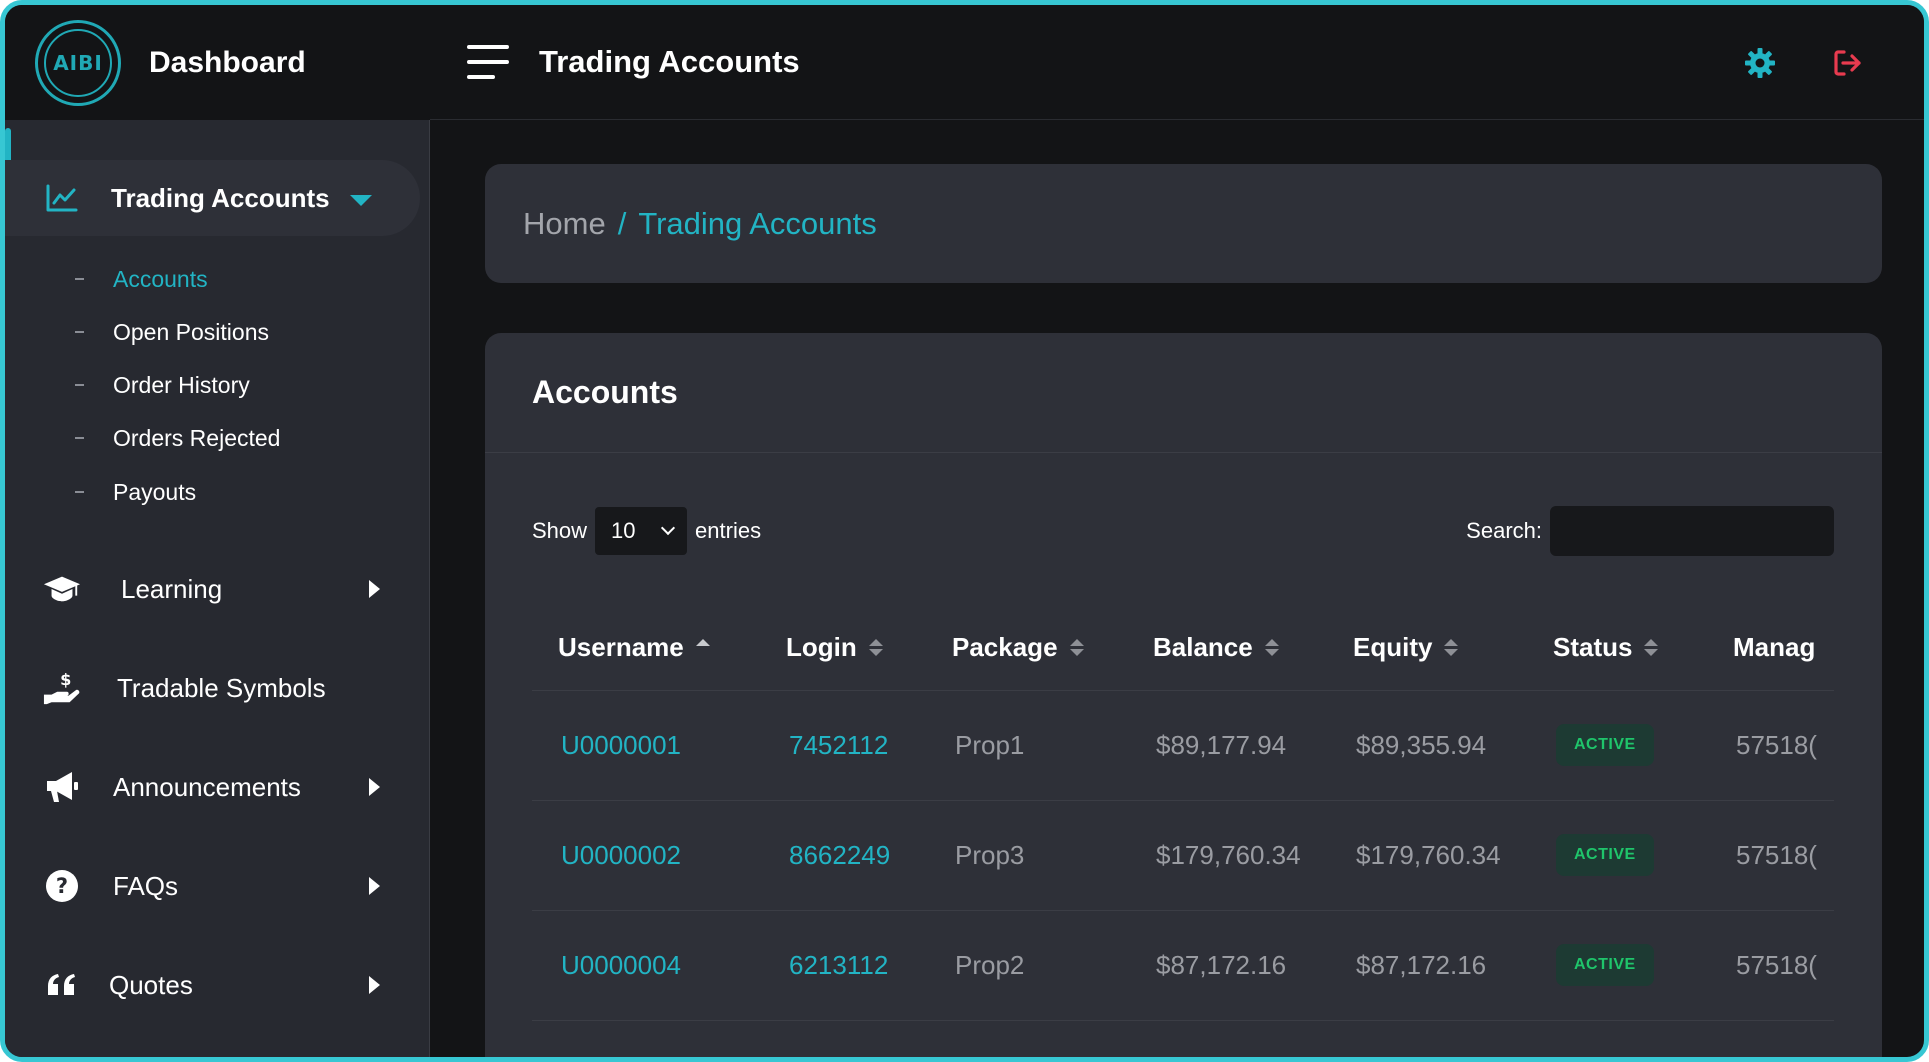  What do you see at coordinates (646, 745) in the screenshot?
I see `cell-username: U0000001` at bounding box center [646, 745].